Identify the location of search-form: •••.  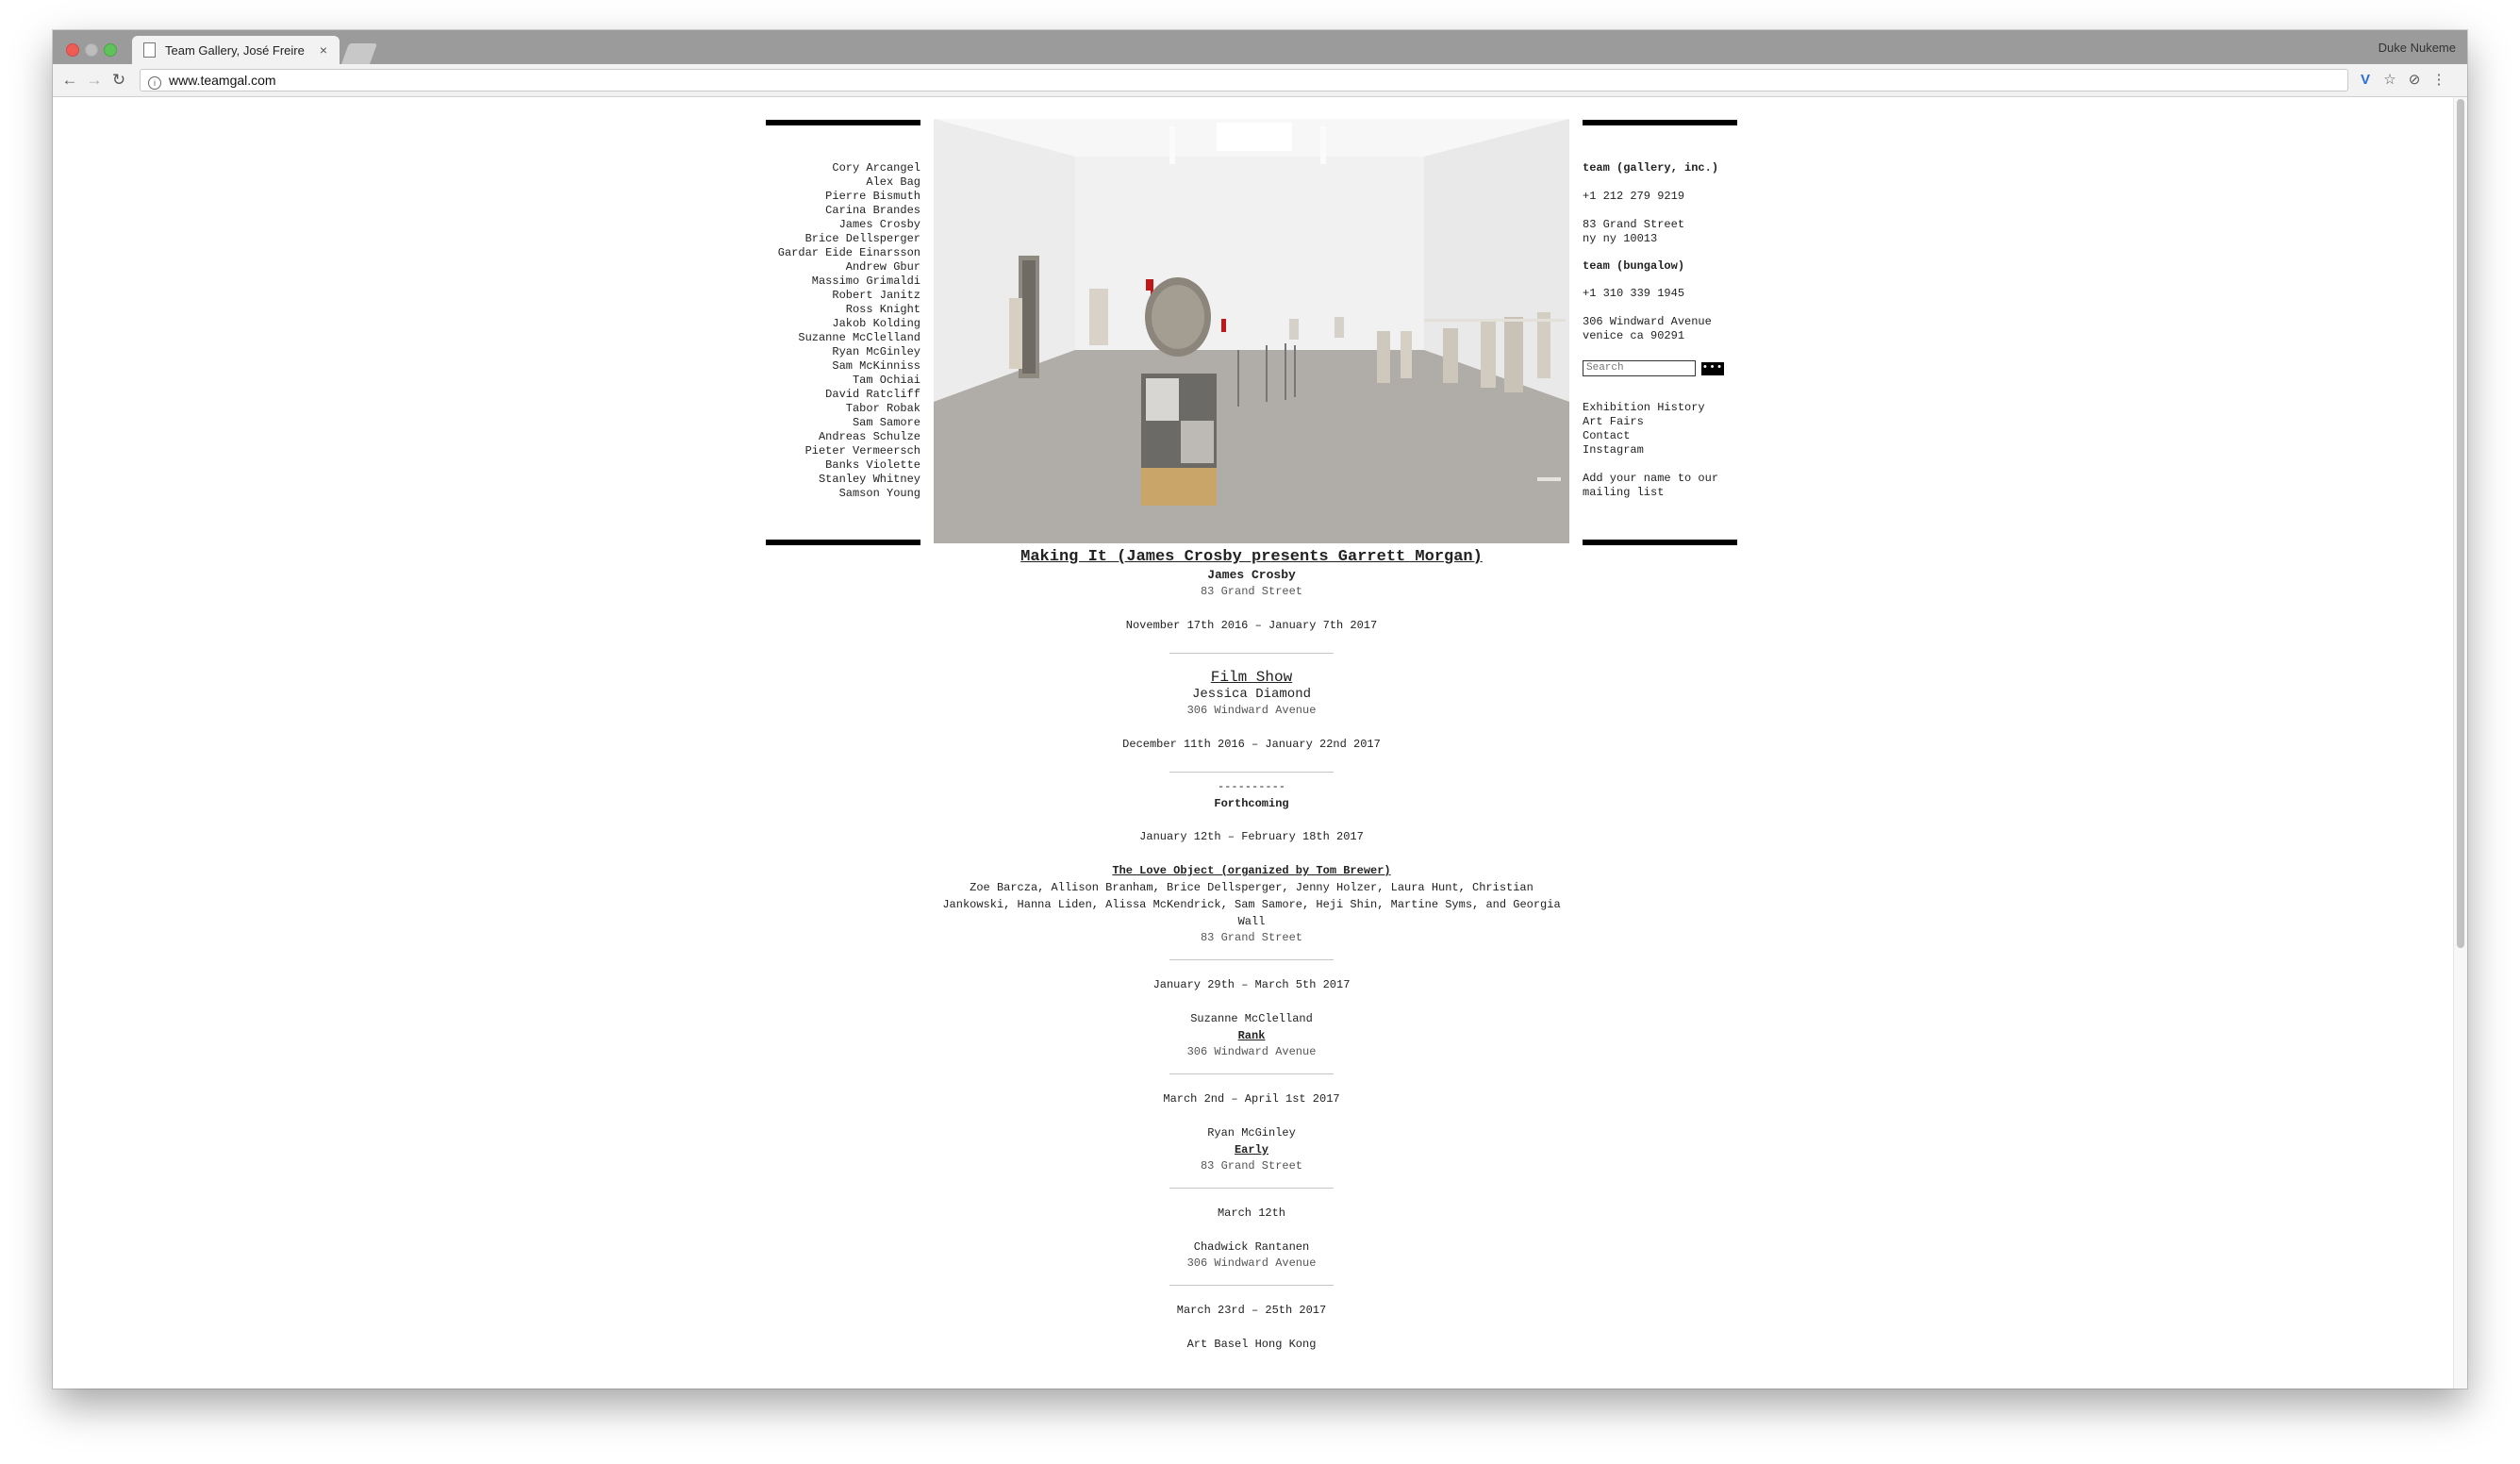
(1660, 368).